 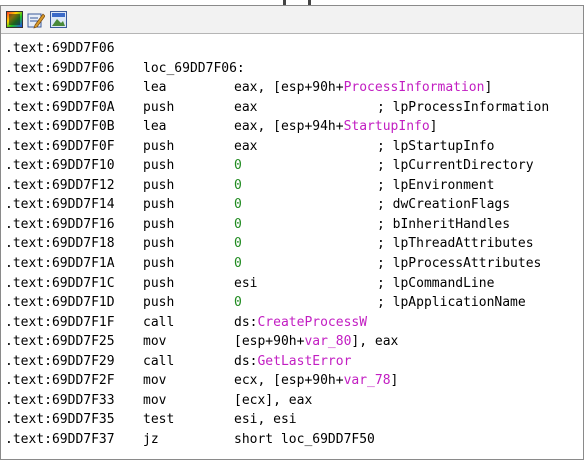 I want to click on comment: ; dwCreationFlags, so click(x=444, y=205).